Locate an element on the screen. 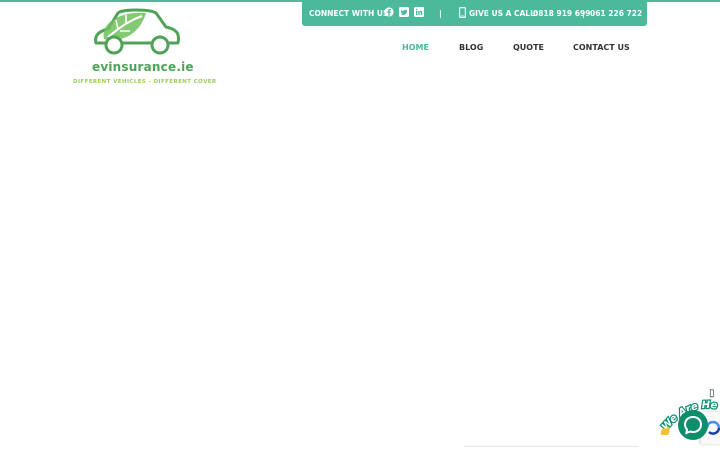  nav-quote-link: QUOTE is located at coordinates (528, 47).